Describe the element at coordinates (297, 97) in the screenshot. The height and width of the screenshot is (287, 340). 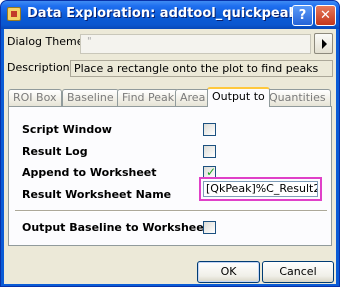
I see `tab-quantities: Quantities` at that location.